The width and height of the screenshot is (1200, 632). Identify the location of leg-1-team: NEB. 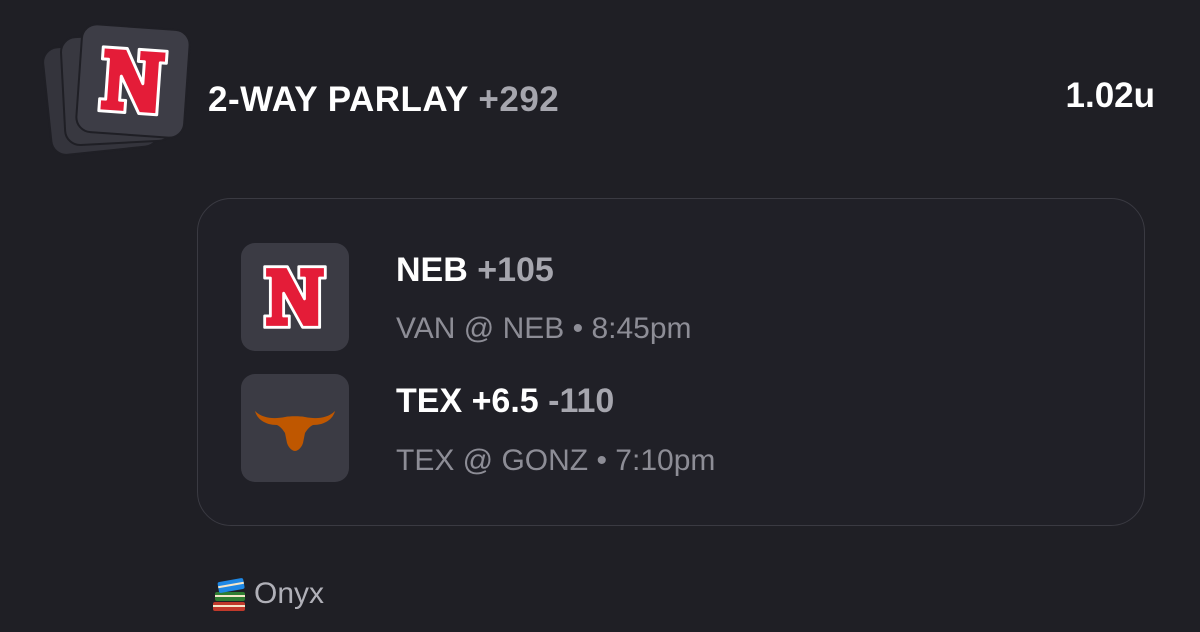
(432, 270).